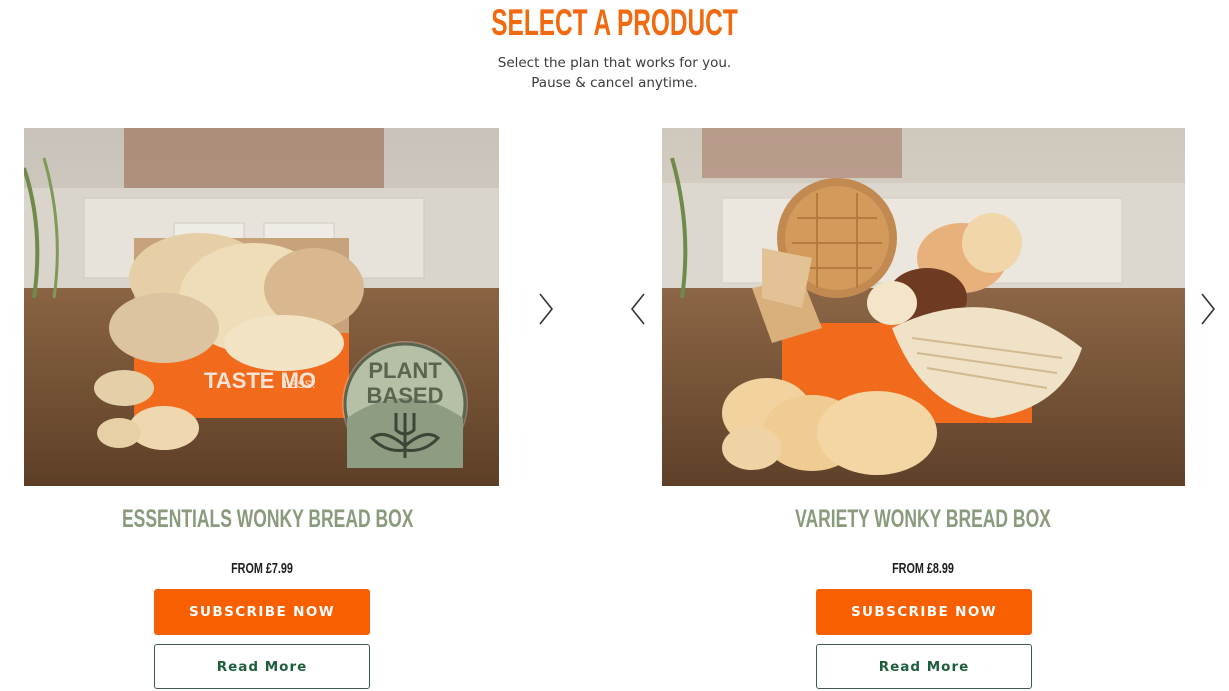  What do you see at coordinates (268, 519) in the screenshot?
I see `product-name: ESSENTIALS WONKY BREAD BOX` at bounding box center [268, 519].